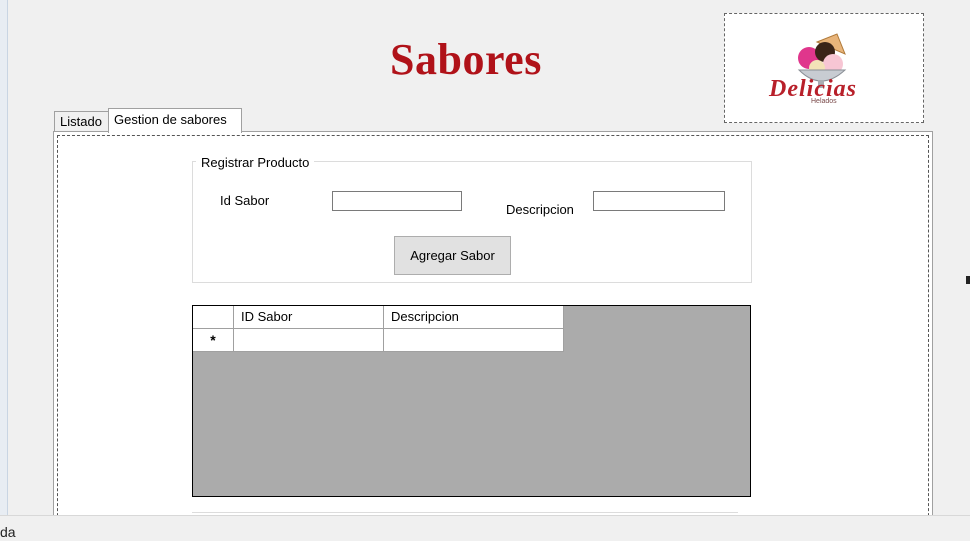 This screenshot has height=541, width=970. I want to click on logo-picturebox: Delicias Helados, so click(824, 68).